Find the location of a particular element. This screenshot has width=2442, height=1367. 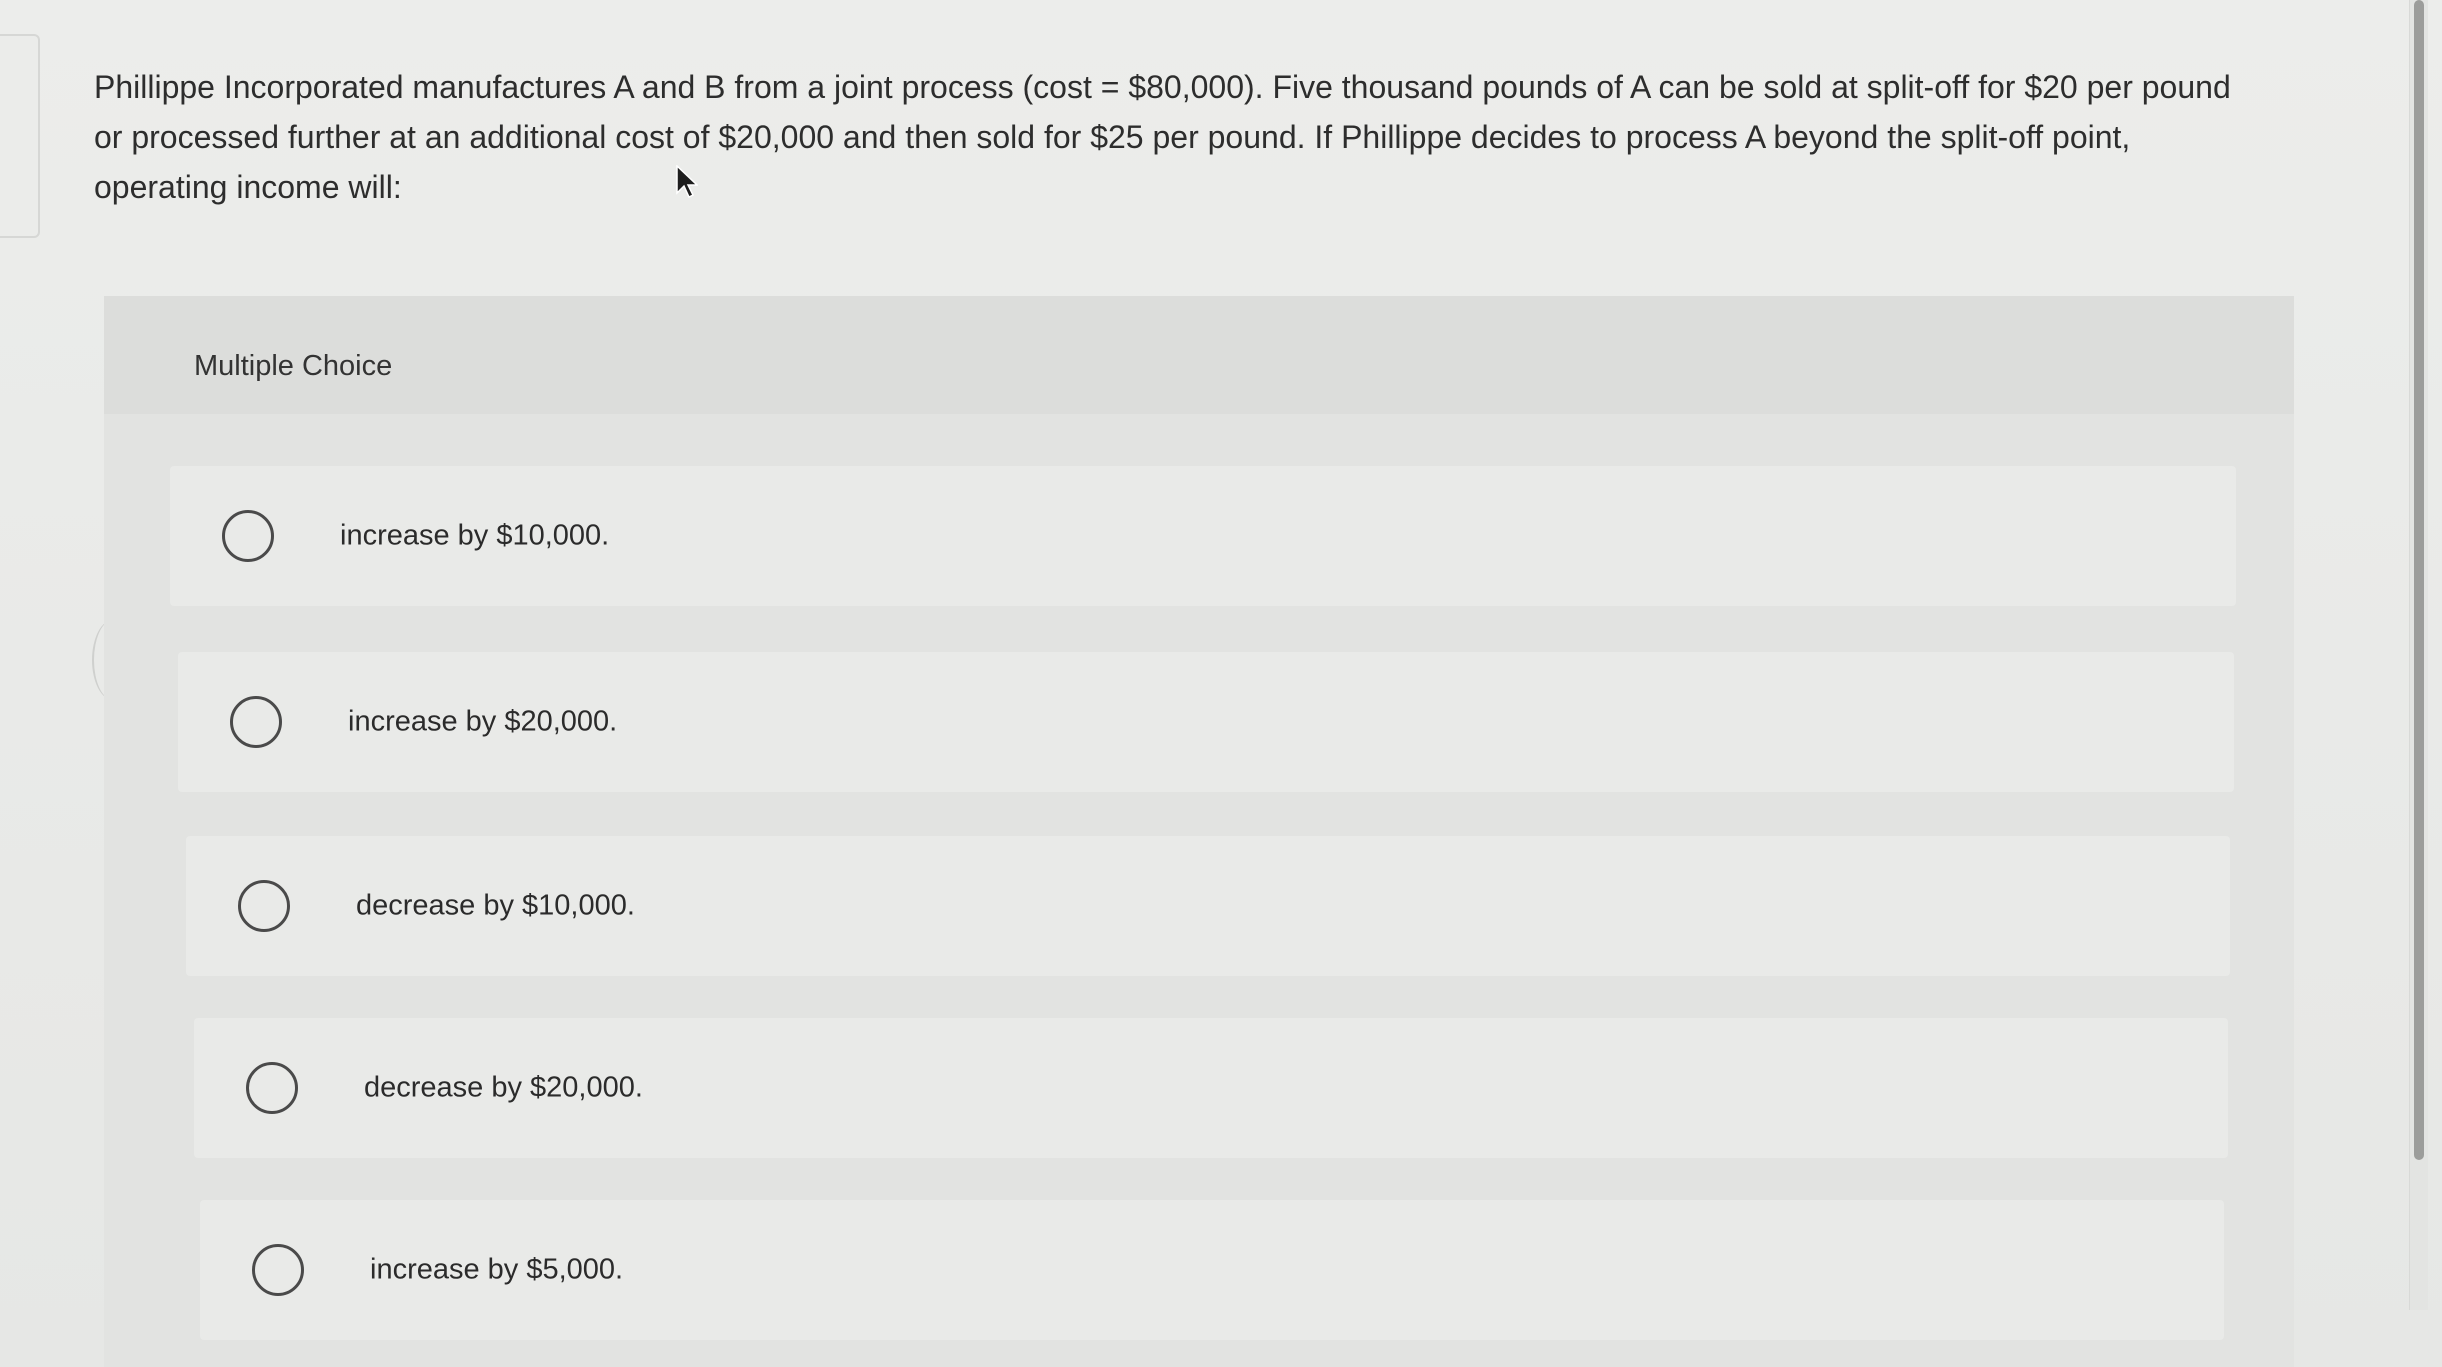

option-label: decrease by $20,000. is located at coordinates (503, 1087).